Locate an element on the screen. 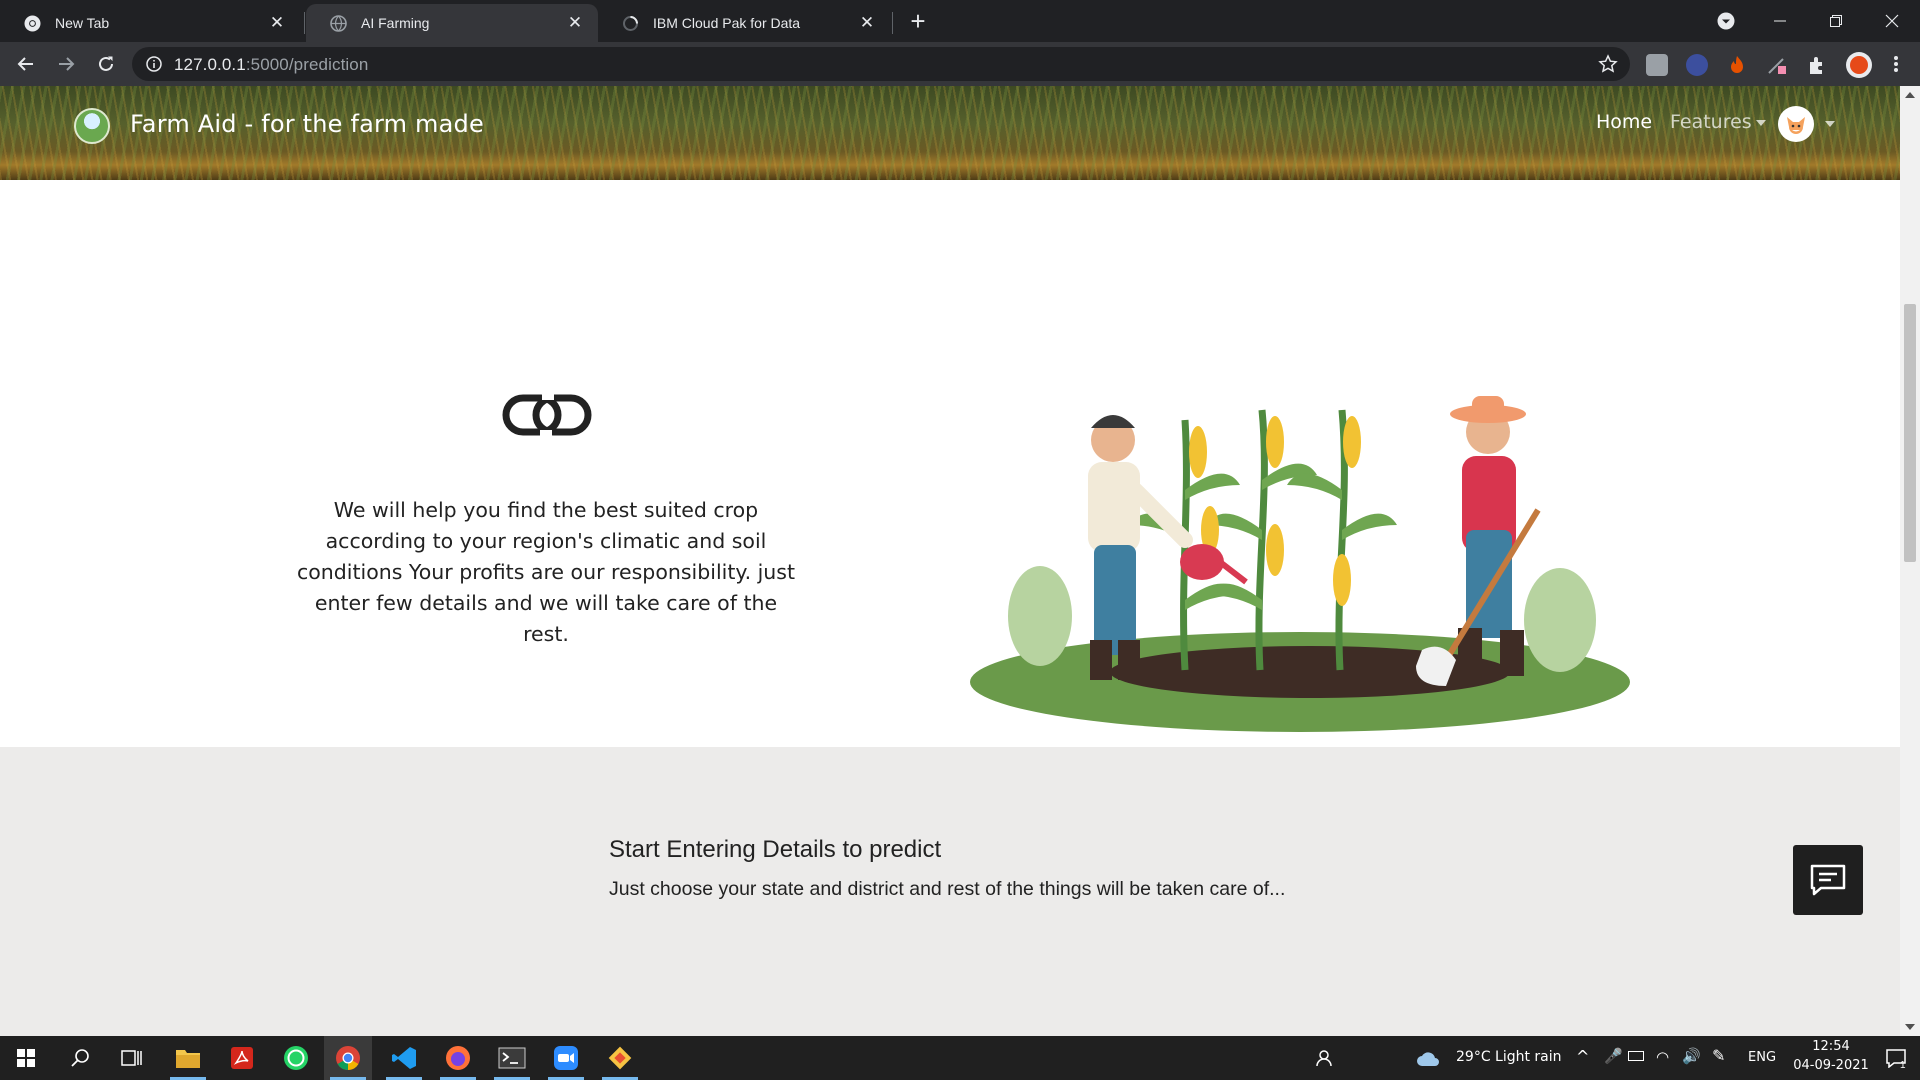 The image size is (1920, 1080). nav-home-link: Home is located at coordinates (1624, 122).